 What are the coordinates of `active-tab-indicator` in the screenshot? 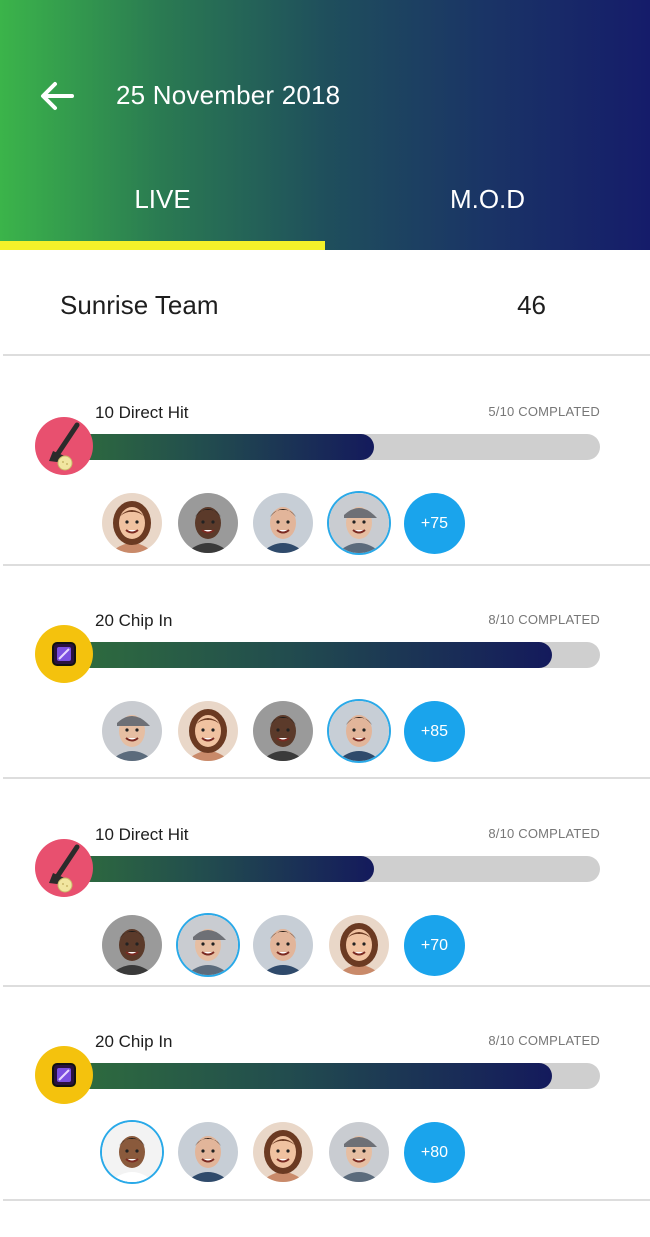 It's located at (162, 245).